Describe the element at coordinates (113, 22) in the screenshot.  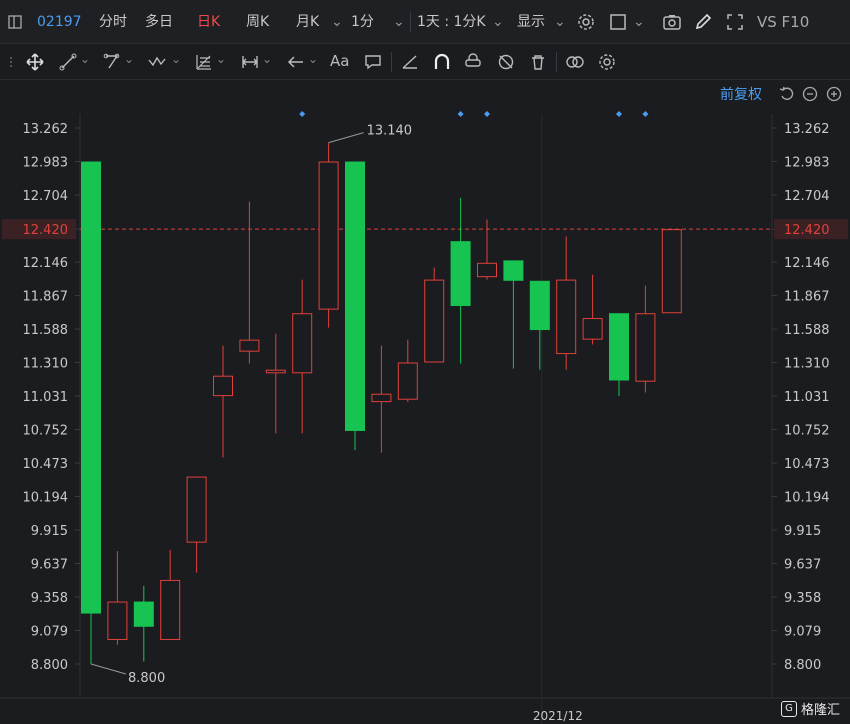
I see `tab-fenshi: 分时` at that location.